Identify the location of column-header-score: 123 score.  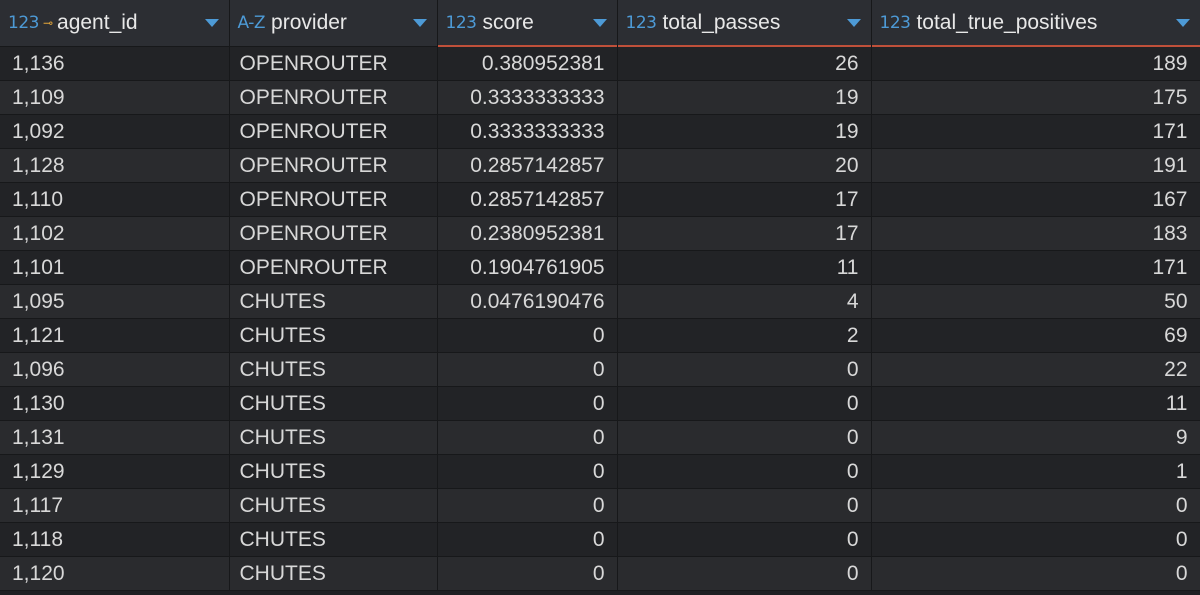
(527, 23).